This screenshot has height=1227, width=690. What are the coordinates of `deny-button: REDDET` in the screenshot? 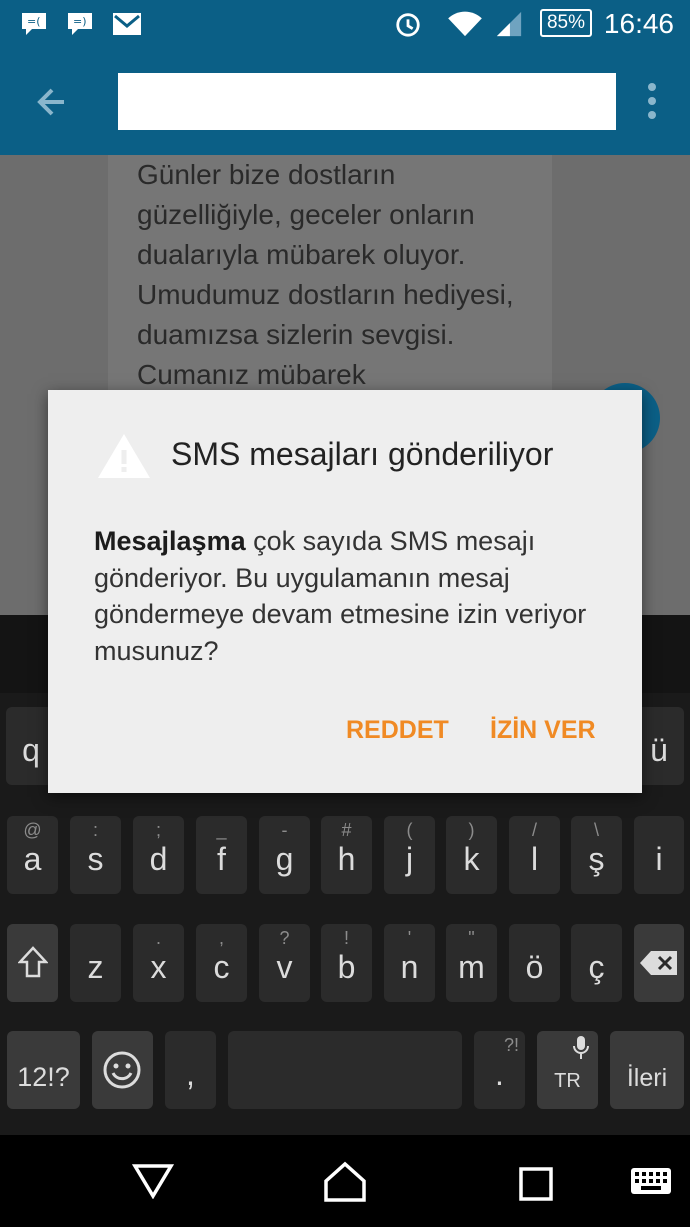 It's located at (397, 730).